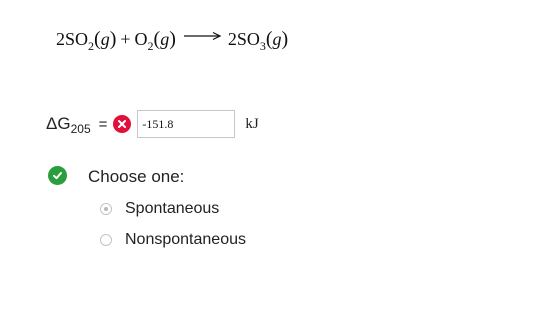 The width and height of the screenshot is (552, 316). I want to click on reactant2-formula: O, so click(141, 39).